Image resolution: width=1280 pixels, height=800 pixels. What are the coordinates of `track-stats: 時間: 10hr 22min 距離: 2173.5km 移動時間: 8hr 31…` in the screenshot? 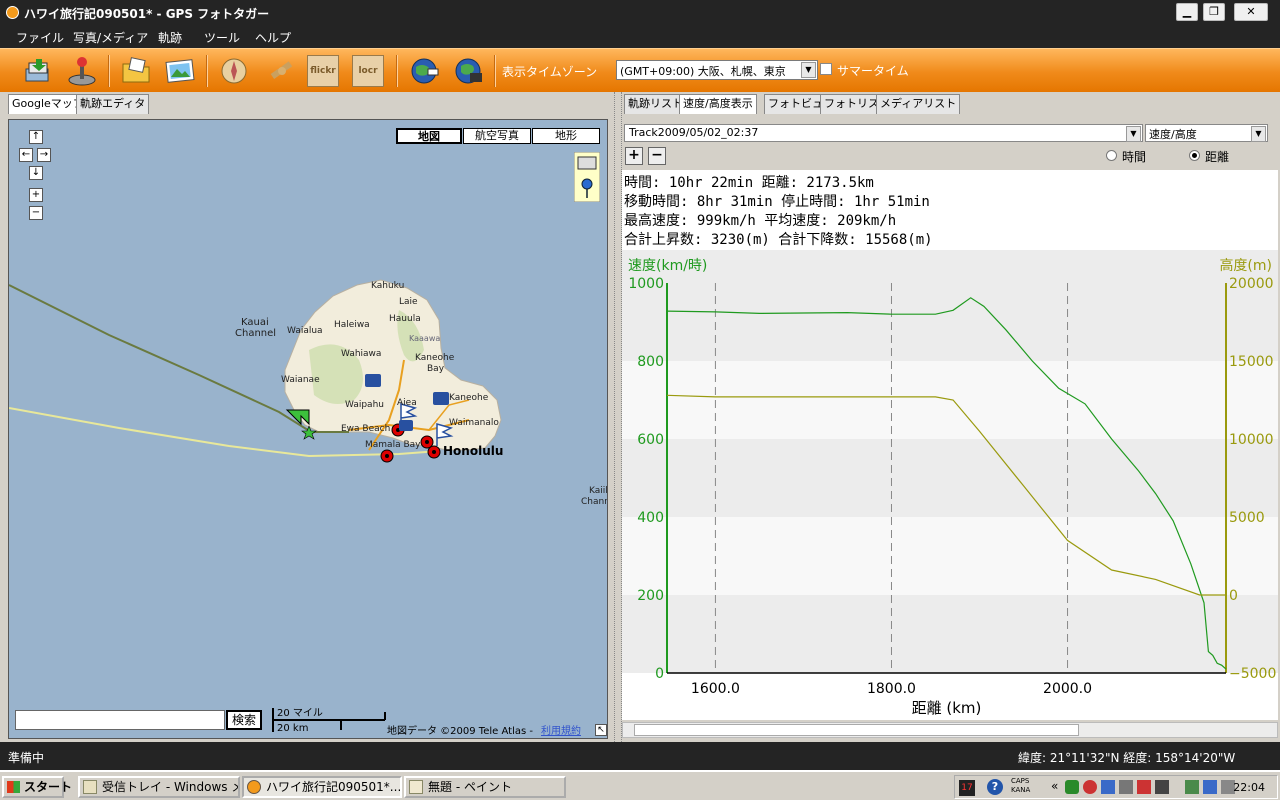 It's located at (950, 210).